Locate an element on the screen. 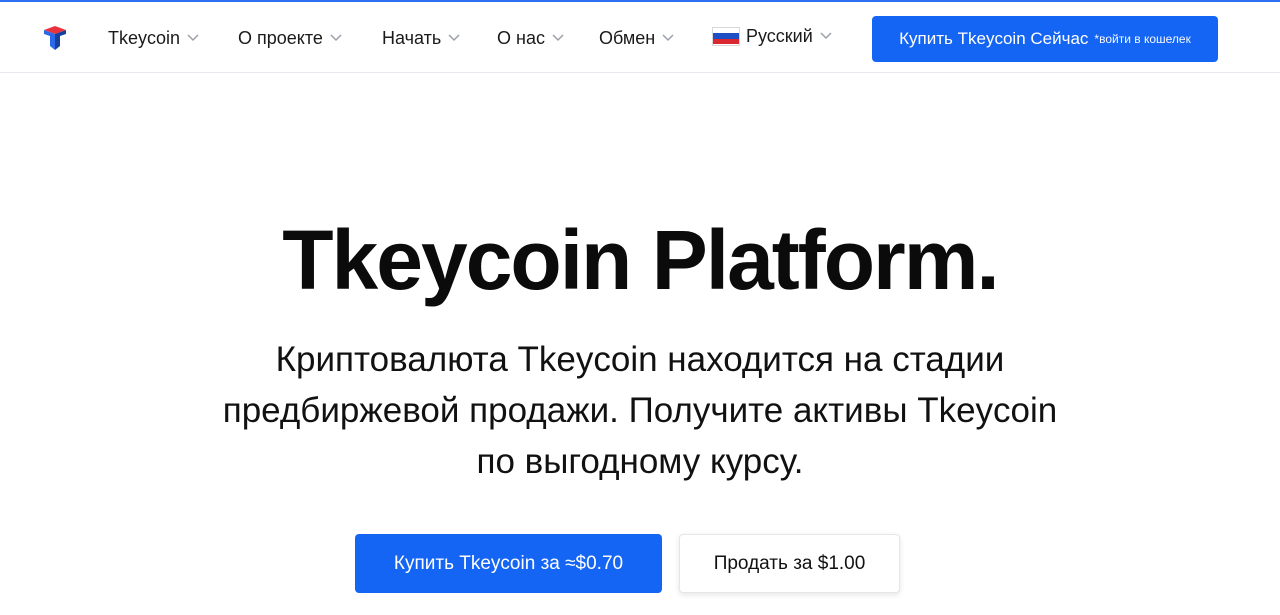  nav-item-start: Начать is located at coordinates (421, 38).